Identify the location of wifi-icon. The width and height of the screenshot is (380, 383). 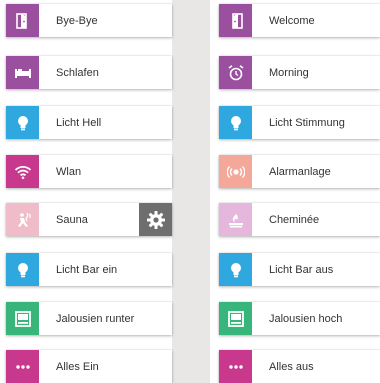
(23, 172).